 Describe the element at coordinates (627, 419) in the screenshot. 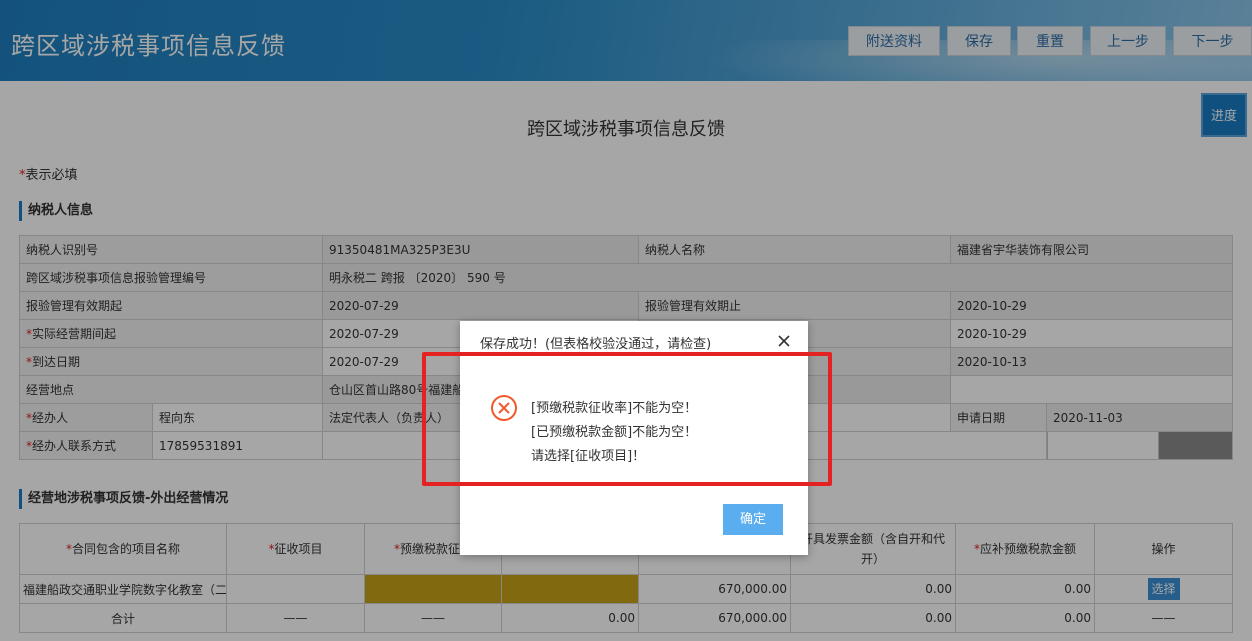

I see `error-highlight-box` at that location.